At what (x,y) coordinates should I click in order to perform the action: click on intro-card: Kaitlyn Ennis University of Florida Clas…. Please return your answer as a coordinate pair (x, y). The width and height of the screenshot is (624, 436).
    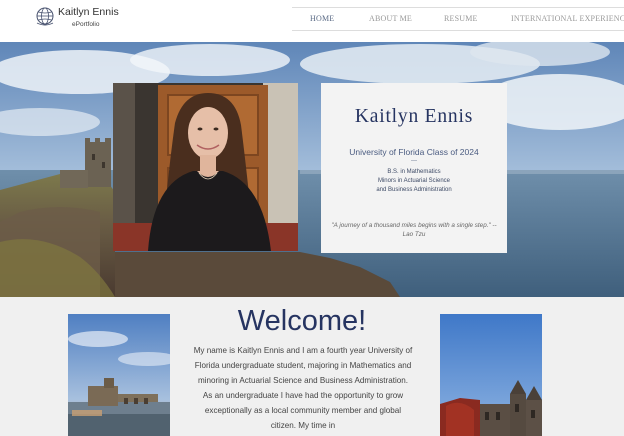
    Looking at the image, I should click on (414, 168).